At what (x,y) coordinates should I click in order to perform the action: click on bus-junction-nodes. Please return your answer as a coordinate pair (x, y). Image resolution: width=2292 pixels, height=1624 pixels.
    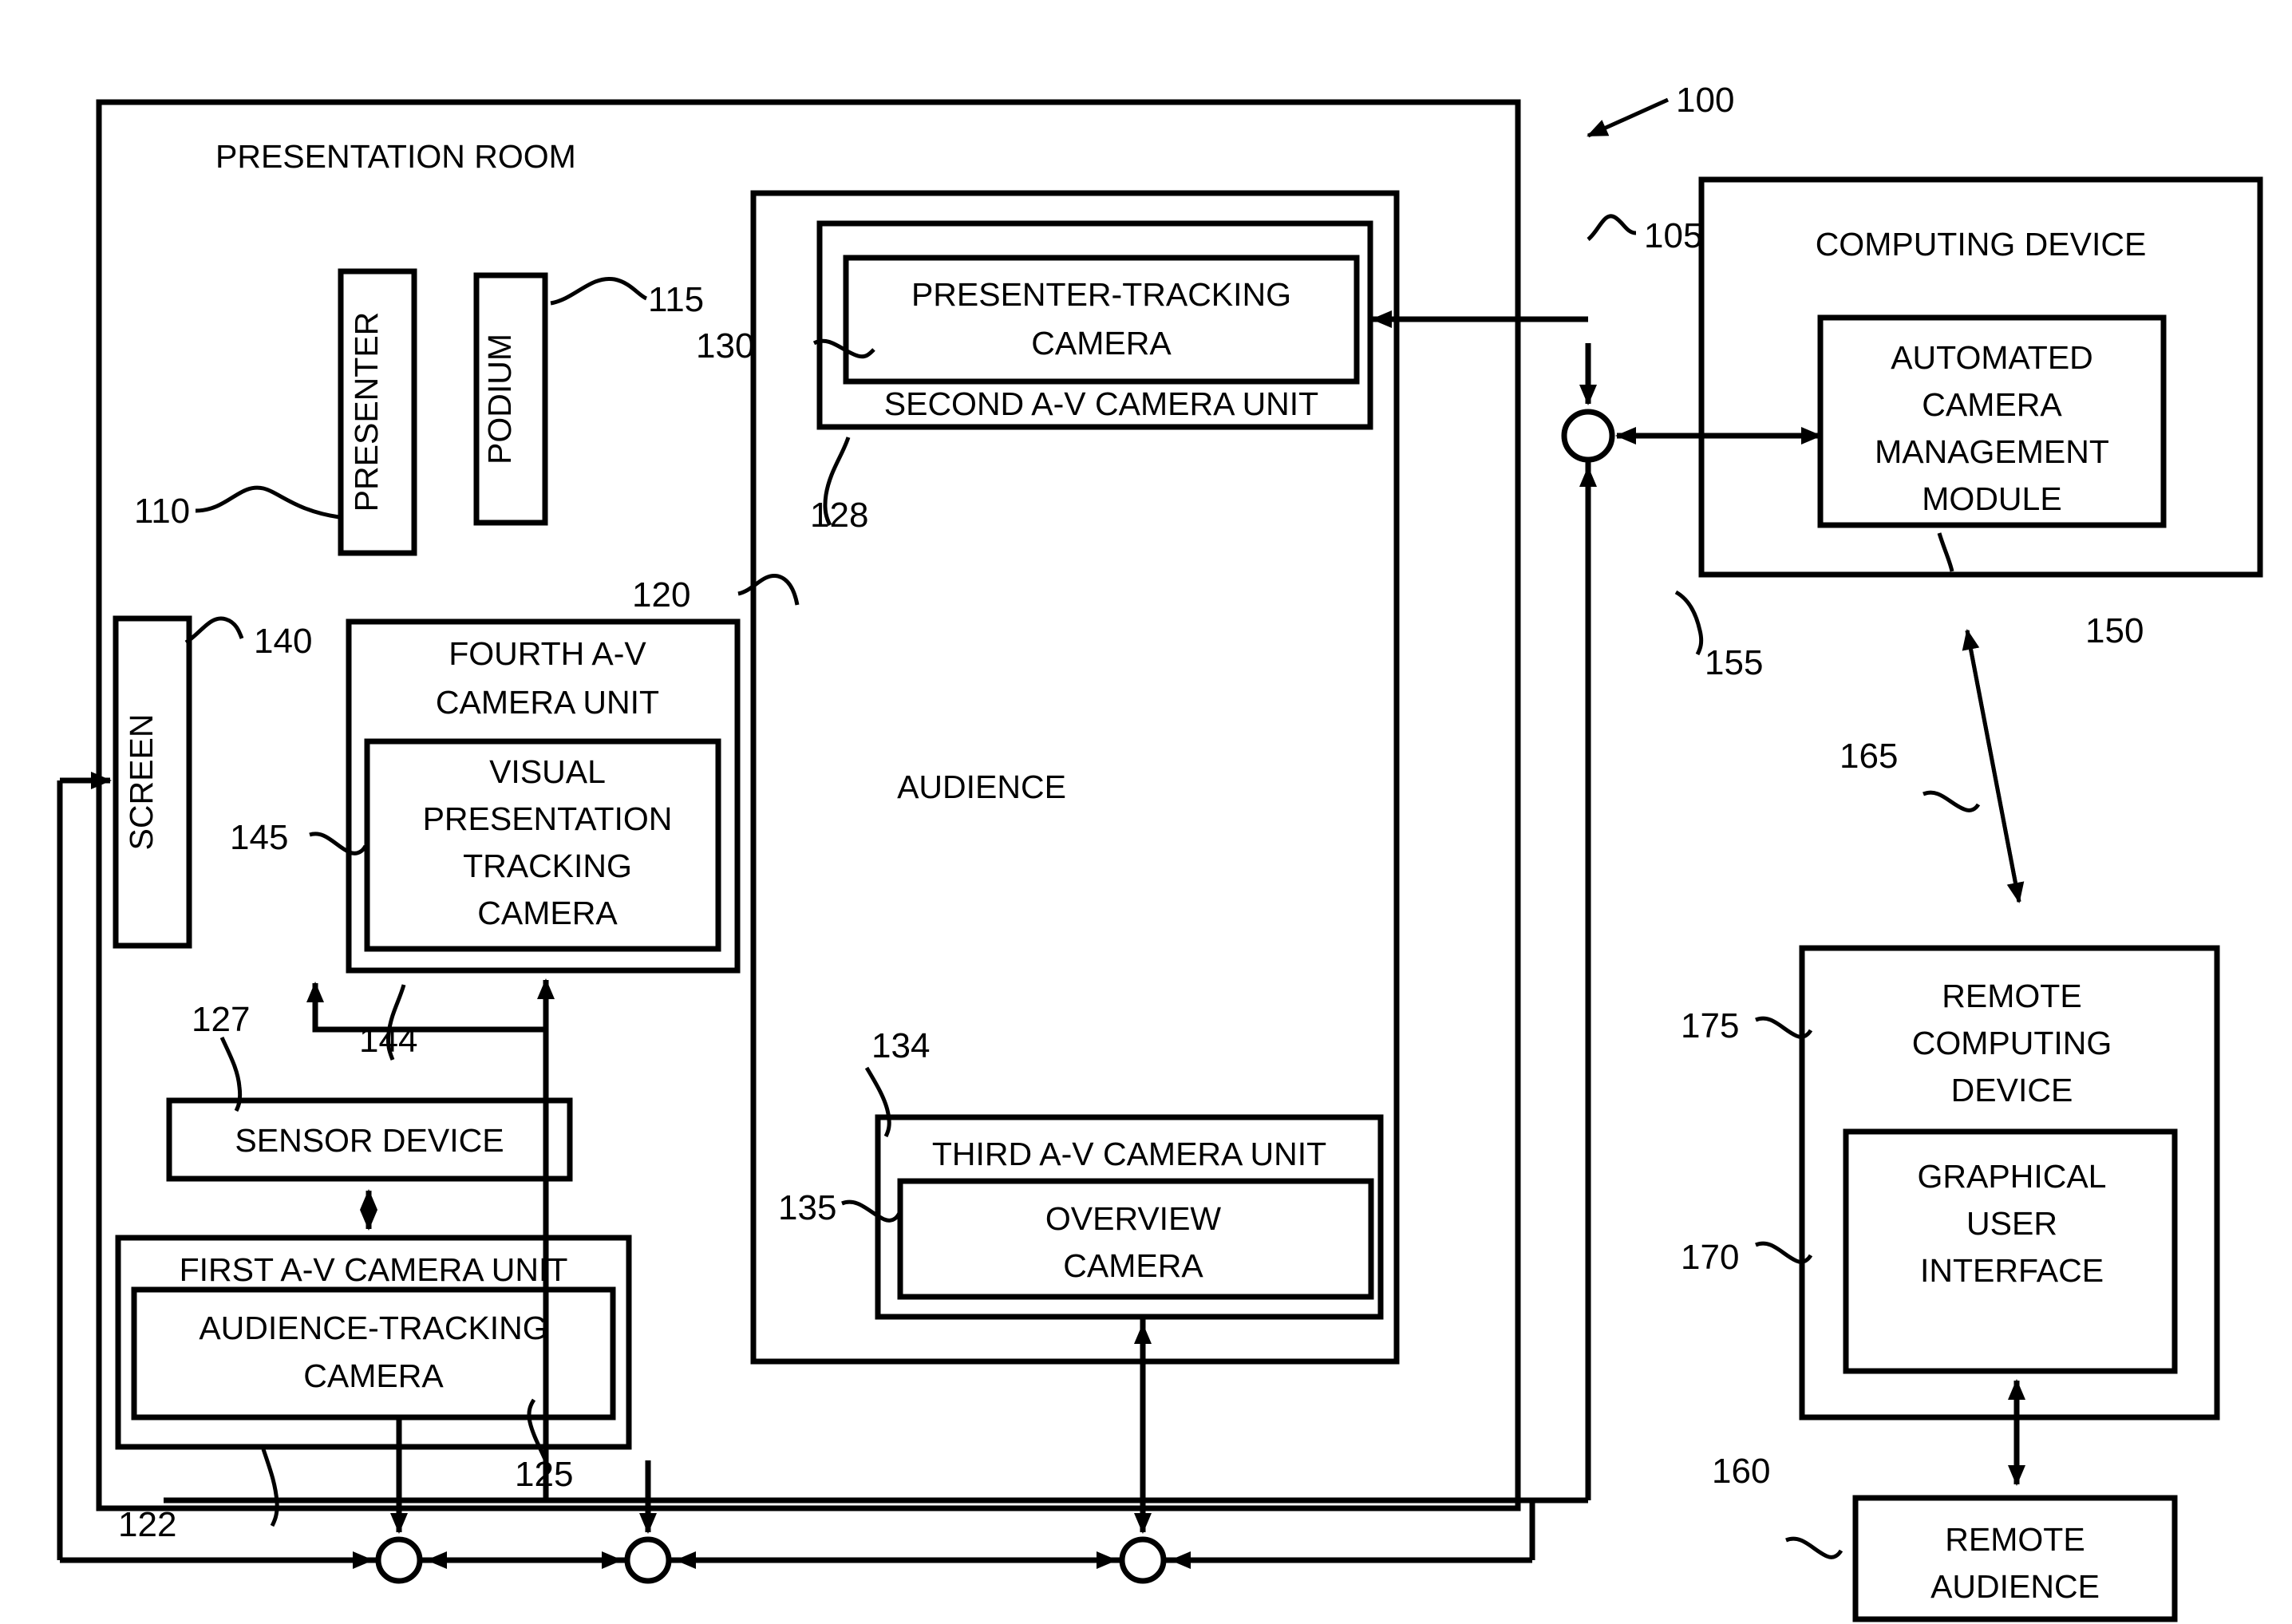
    Looking at the image, I should click on (774, 1515).